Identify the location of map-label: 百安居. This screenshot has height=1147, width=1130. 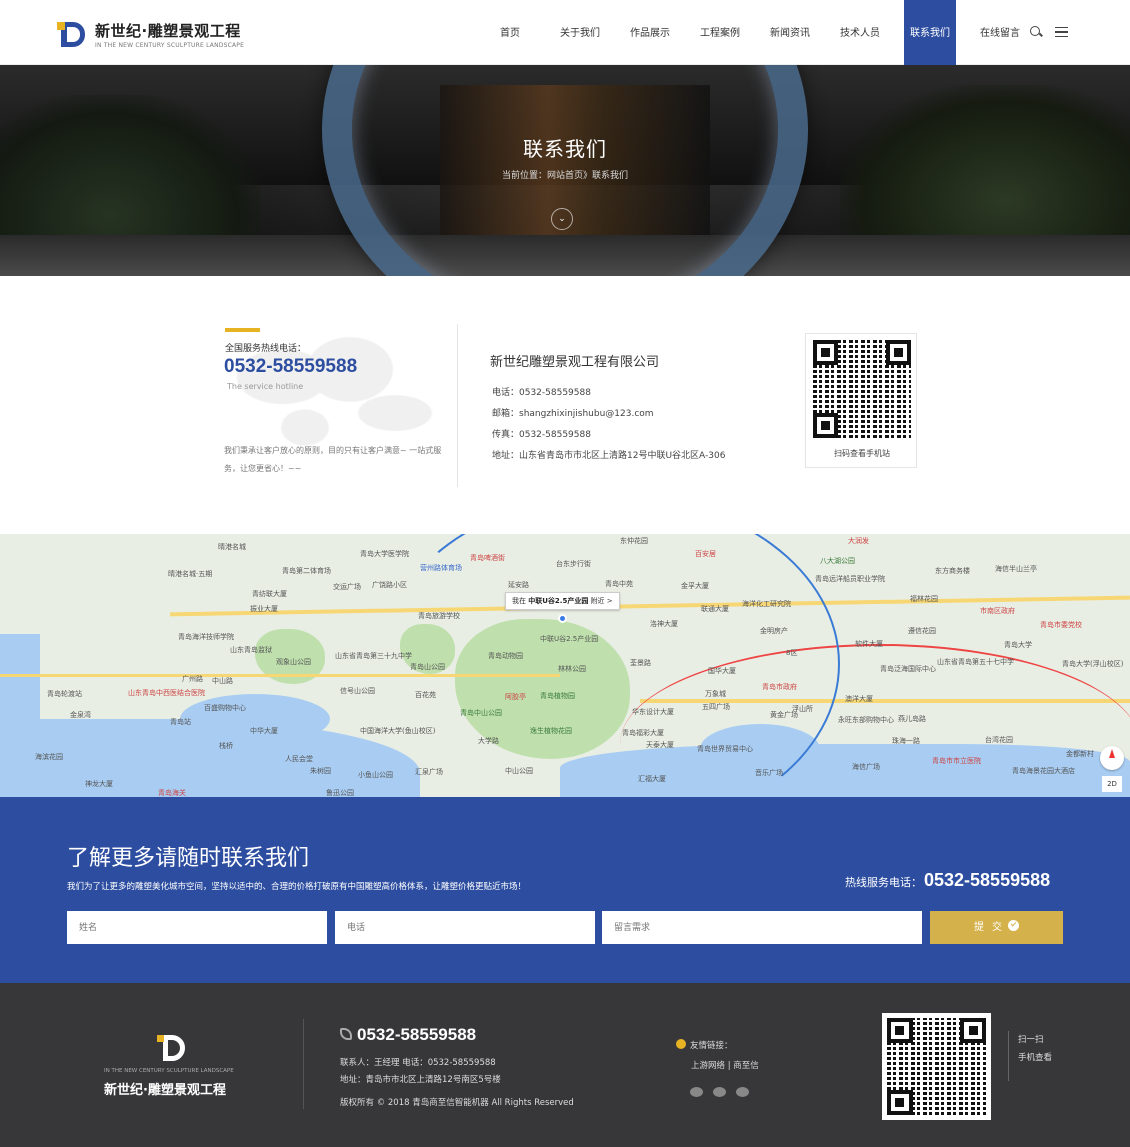
(705, 554).